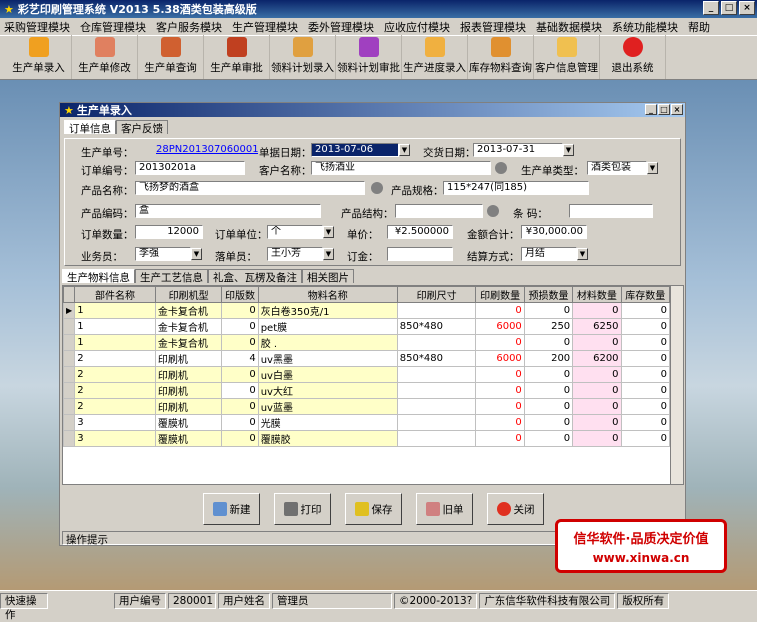 The image size is (757, 622). I want to click on table-cell: 250, so click(548, 326).